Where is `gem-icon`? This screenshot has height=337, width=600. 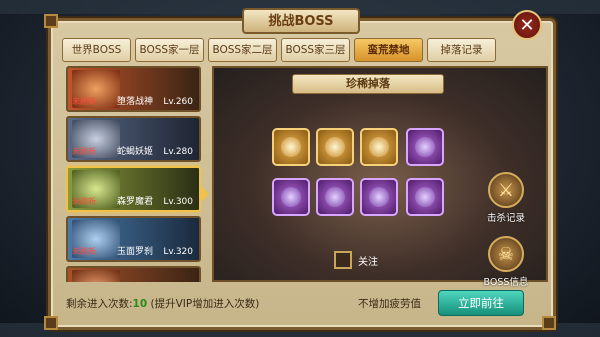 gem-icon is located at coordinates (425, 147).